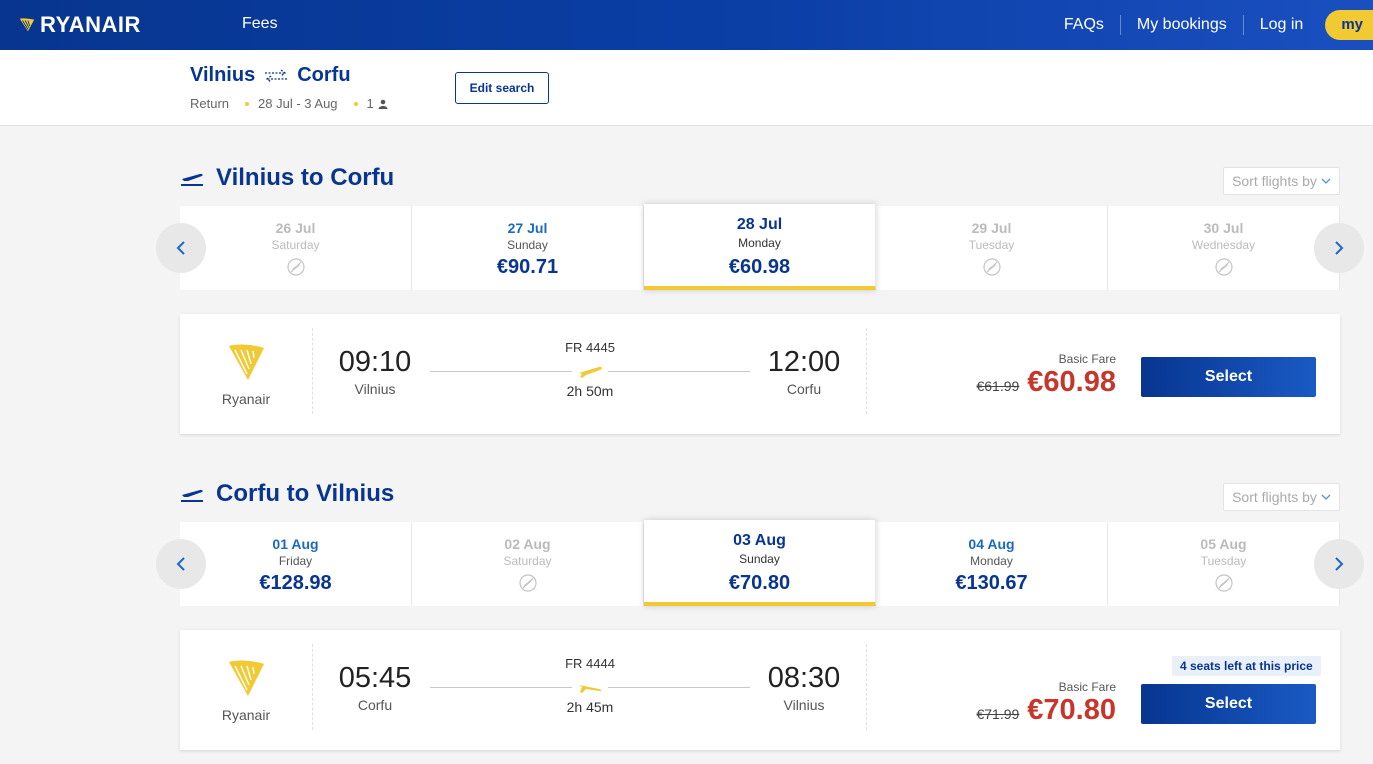  What do you see at coordinates (305, 177) in the screenshot?
I see `outbound-title-text: Vilnius to Corfu` at bounding box center [305, 177].